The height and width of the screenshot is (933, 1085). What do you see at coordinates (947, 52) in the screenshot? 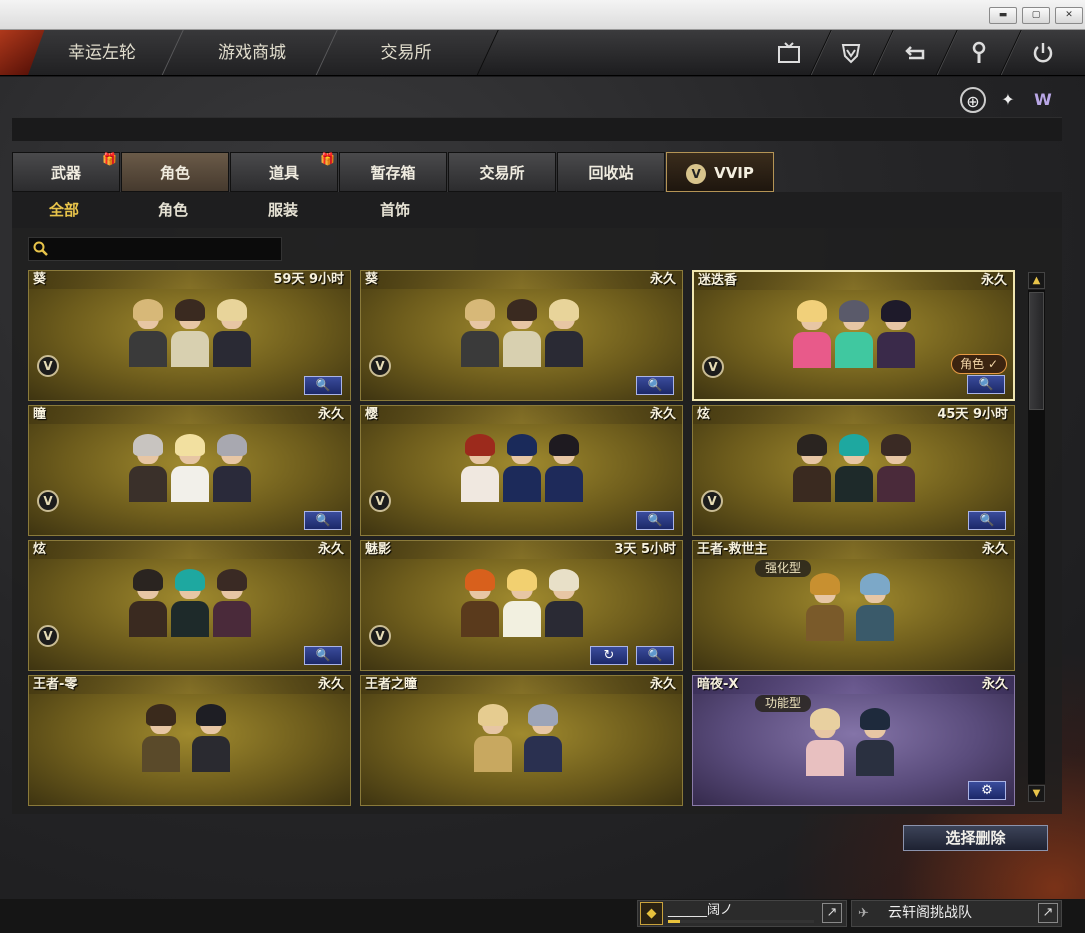
I see `nav-divider` at bounding box center [947, 52].